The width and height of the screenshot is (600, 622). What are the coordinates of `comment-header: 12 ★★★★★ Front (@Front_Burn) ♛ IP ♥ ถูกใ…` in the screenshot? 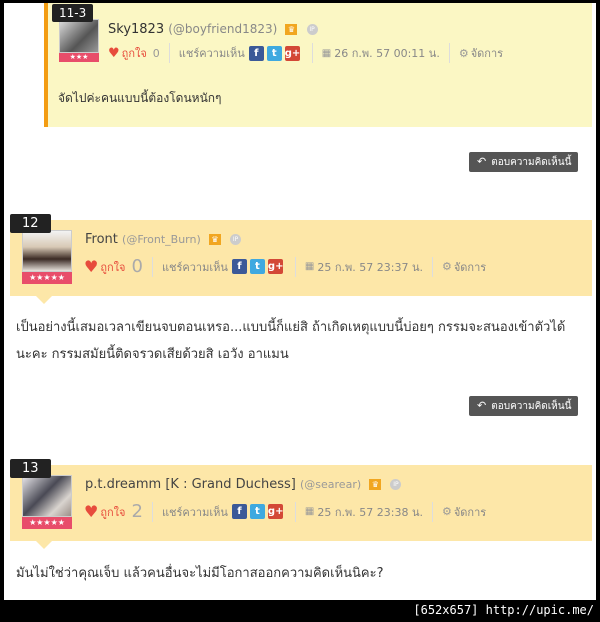 It's located at (301, 259).